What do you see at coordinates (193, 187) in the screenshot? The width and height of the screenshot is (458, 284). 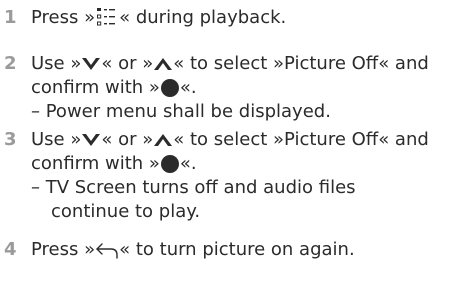 I see `step-3-sub-1: – TV Screen turns off and audio files` at bounding box center [193, 187].